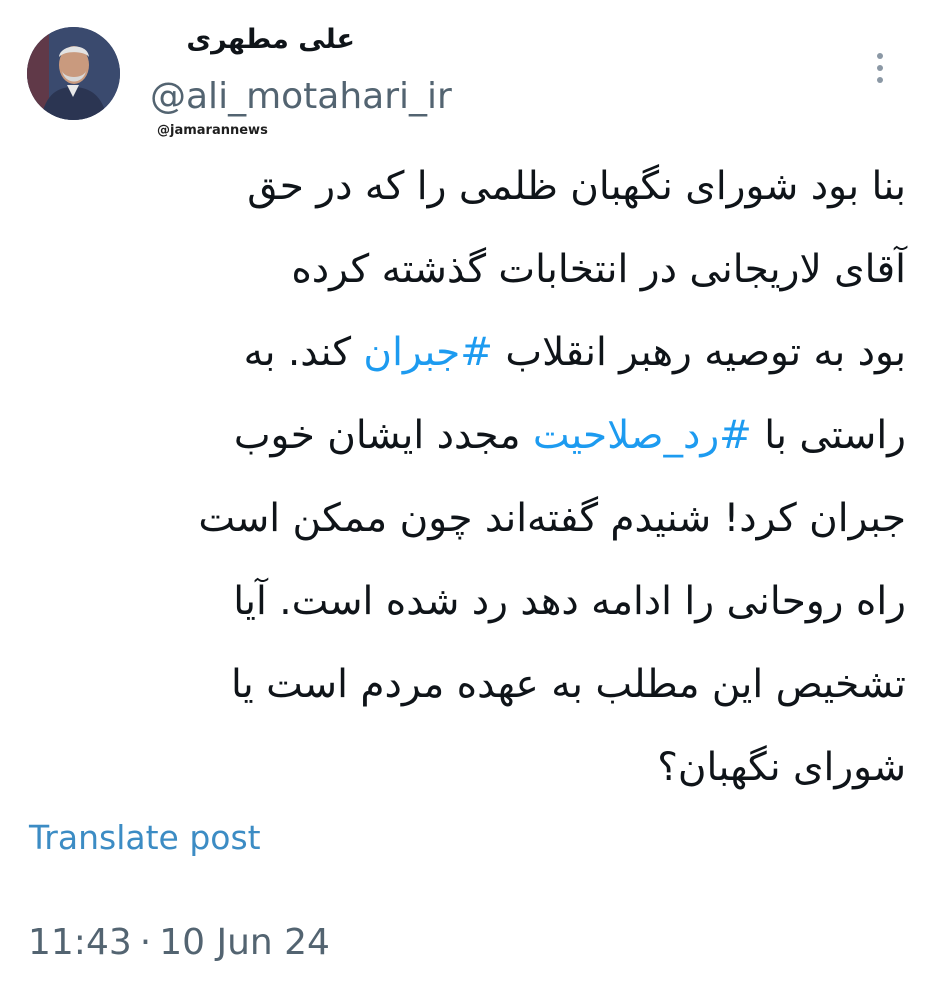 The width and height of the screenshot is (927, 1000). I want to click on post-timestamp: 11:43 · 10 Jun 24, so click(179, 943).